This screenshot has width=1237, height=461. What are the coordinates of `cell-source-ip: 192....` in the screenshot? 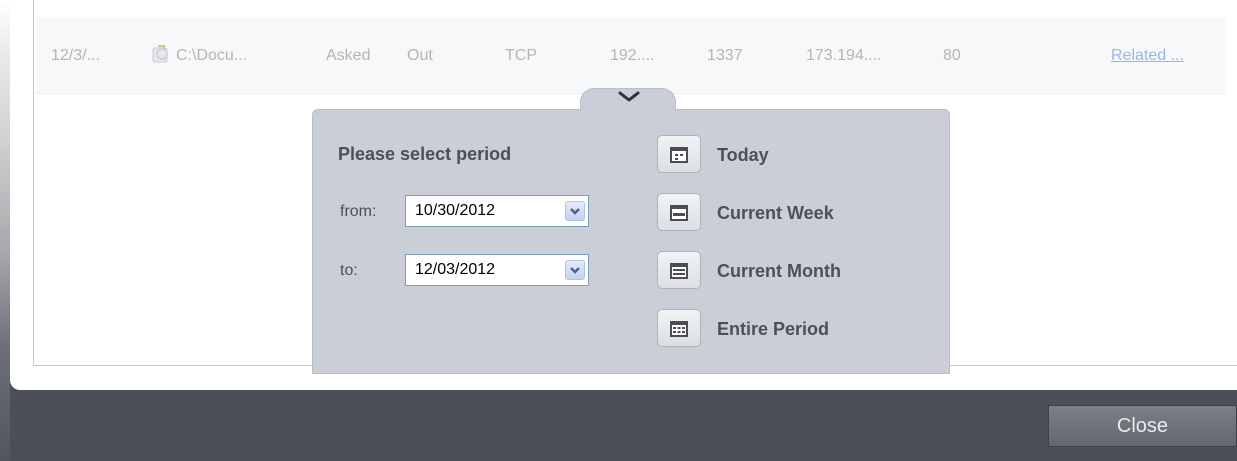 It's located at (632, 55).